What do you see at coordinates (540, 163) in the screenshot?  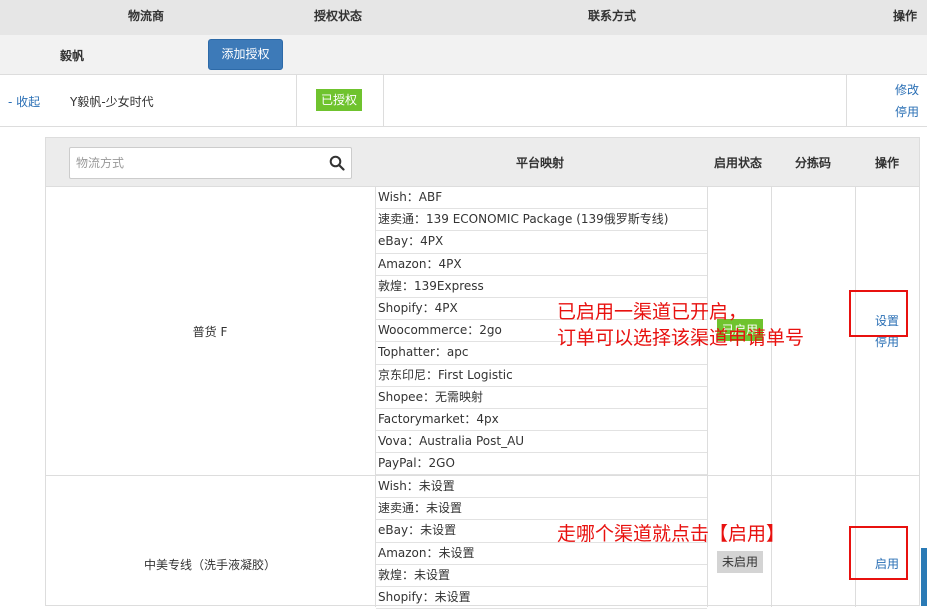 I see `col-mapping: 平台映射` at bounding box center [540, 163].